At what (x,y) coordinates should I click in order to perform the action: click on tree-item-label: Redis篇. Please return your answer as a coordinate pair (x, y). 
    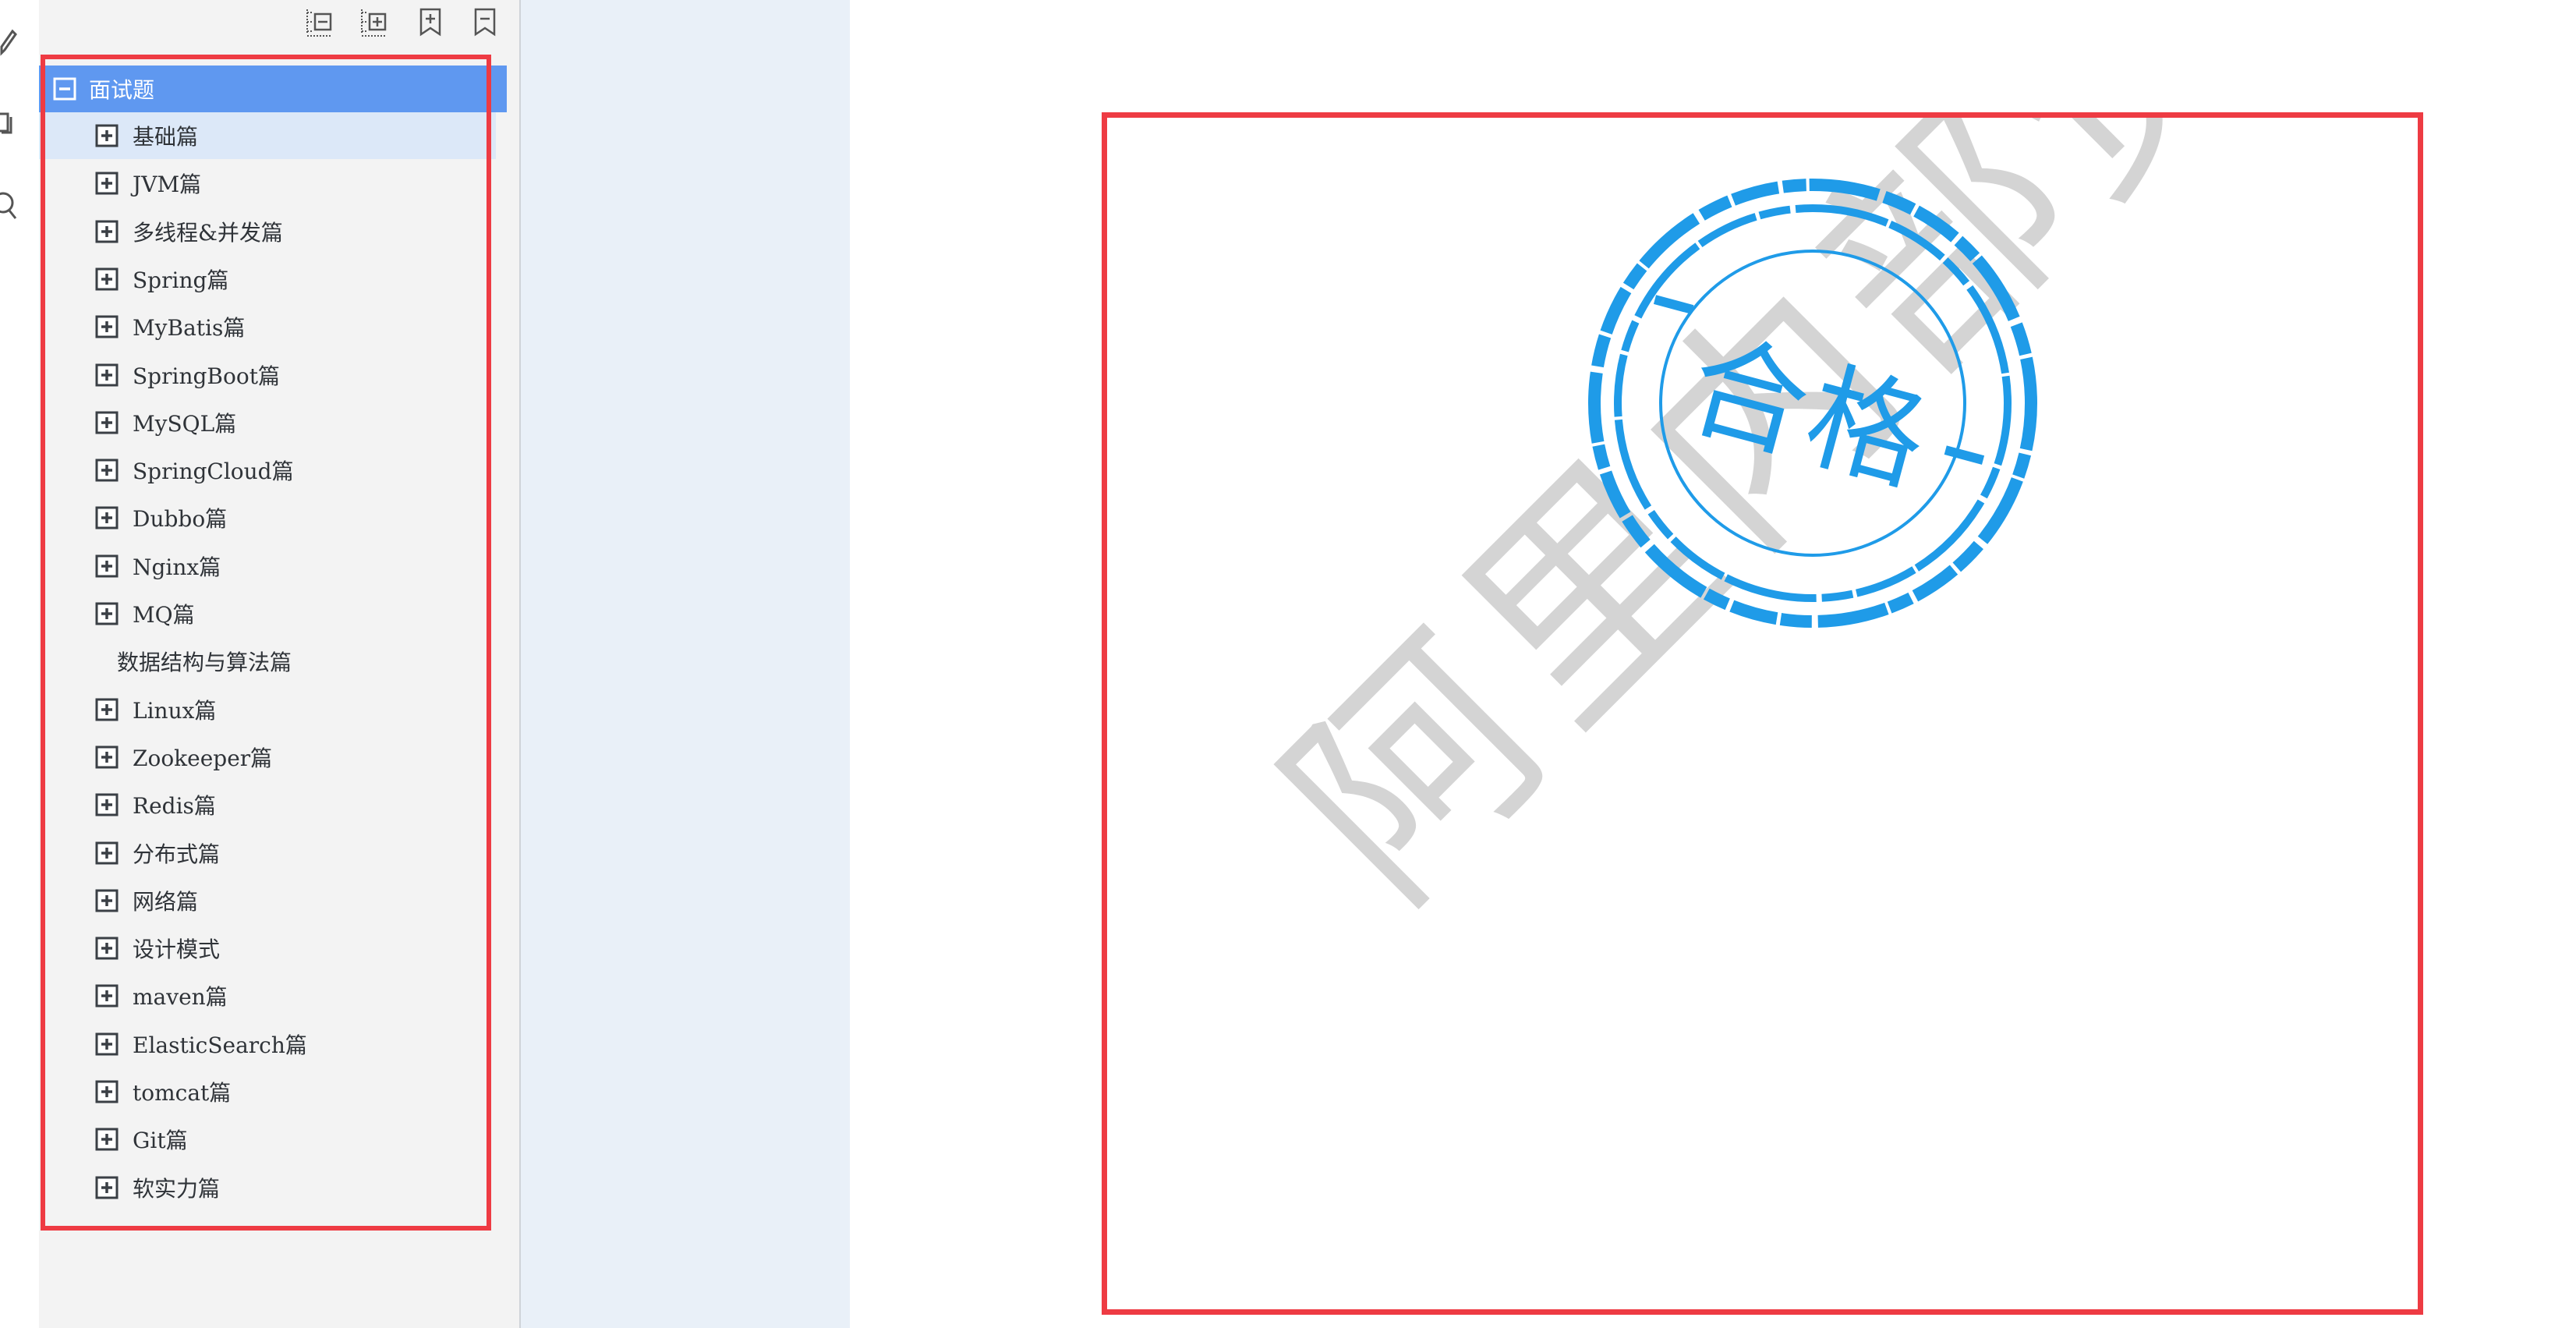
    Looking at the image, I should click on (174, 806).